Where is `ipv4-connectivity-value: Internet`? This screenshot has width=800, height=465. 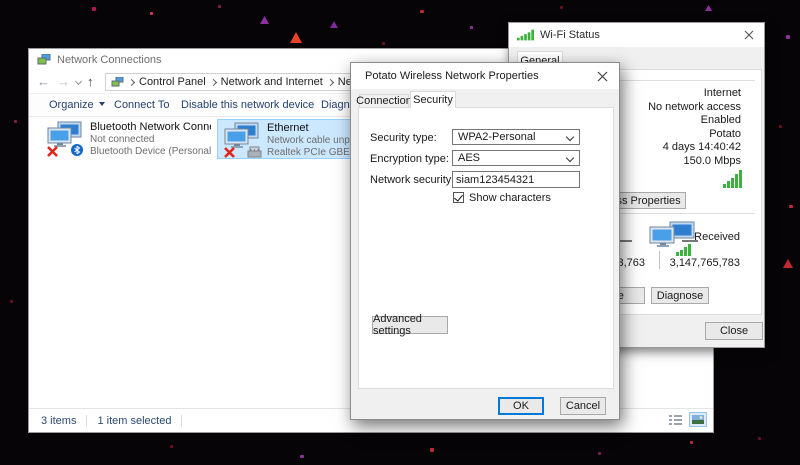 ipv4-connectivity-value: Internet is located at coordinates (722, 93).